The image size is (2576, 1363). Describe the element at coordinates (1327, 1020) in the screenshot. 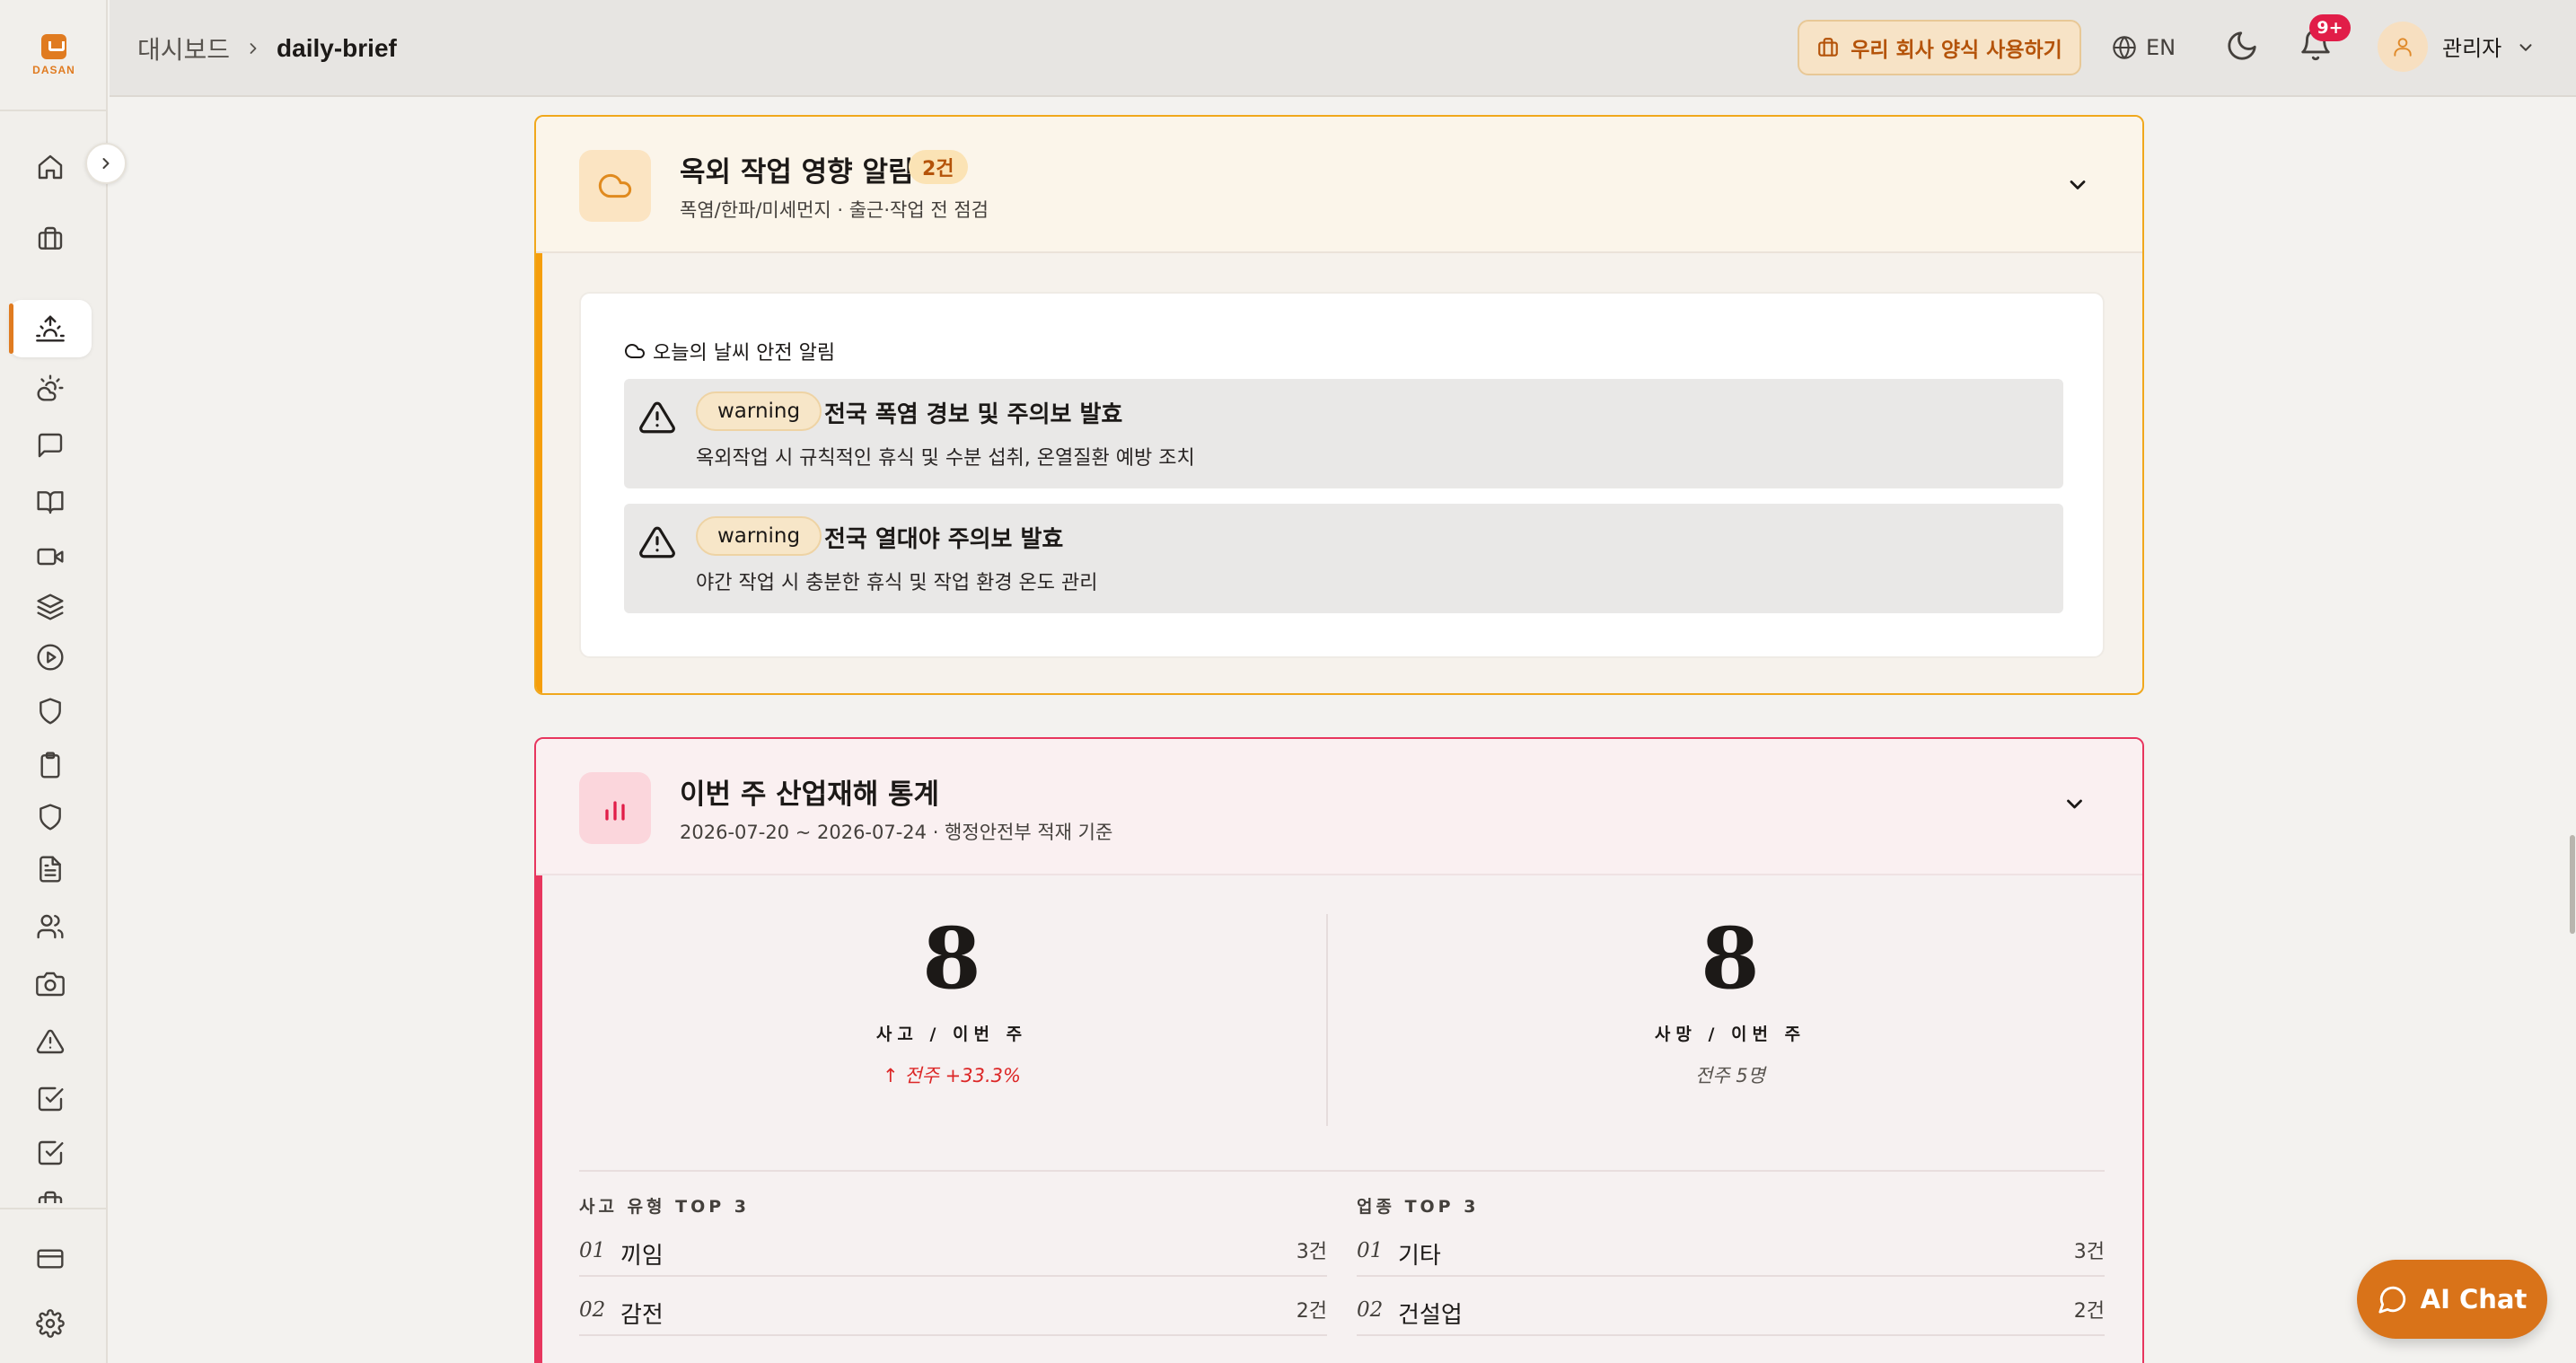

I see `stats-divider` at that location.